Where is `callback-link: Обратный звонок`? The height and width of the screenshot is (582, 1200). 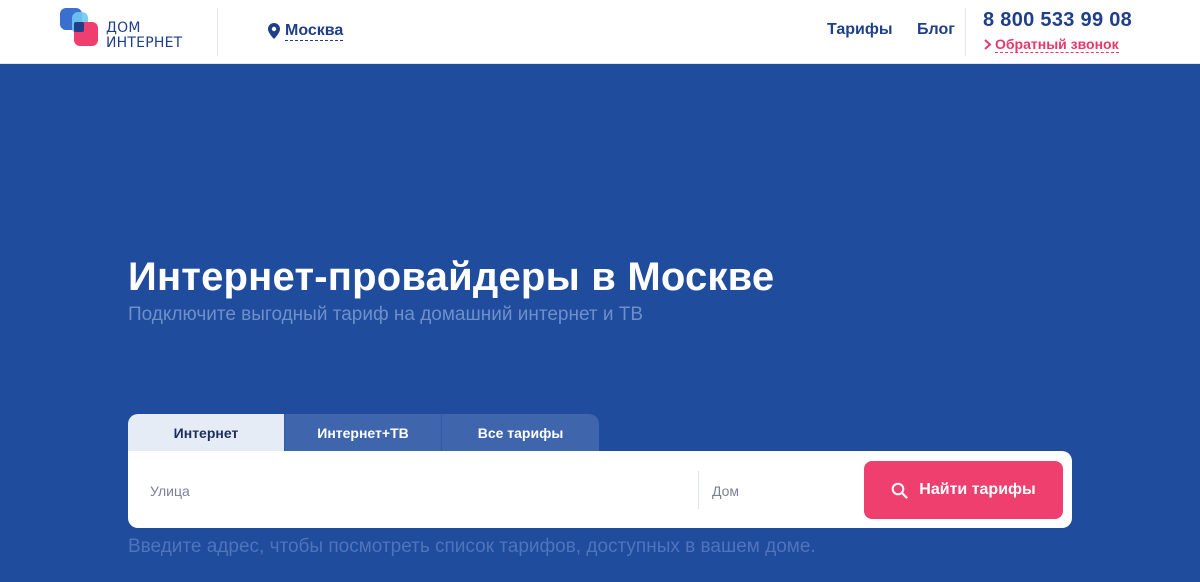 callback-link: Обратный звонок is located at coordinates (1051, 44).